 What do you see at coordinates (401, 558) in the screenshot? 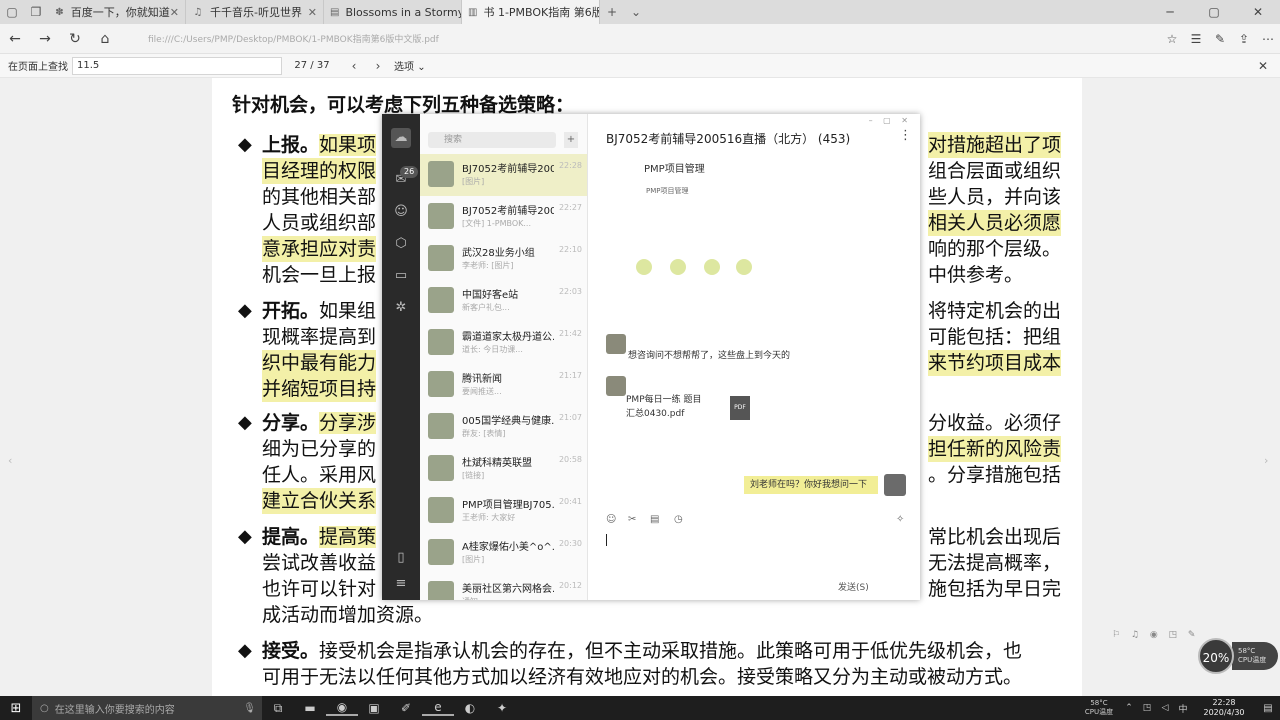
I see `phone-icon: ▯` at bounding box center [401, 558].